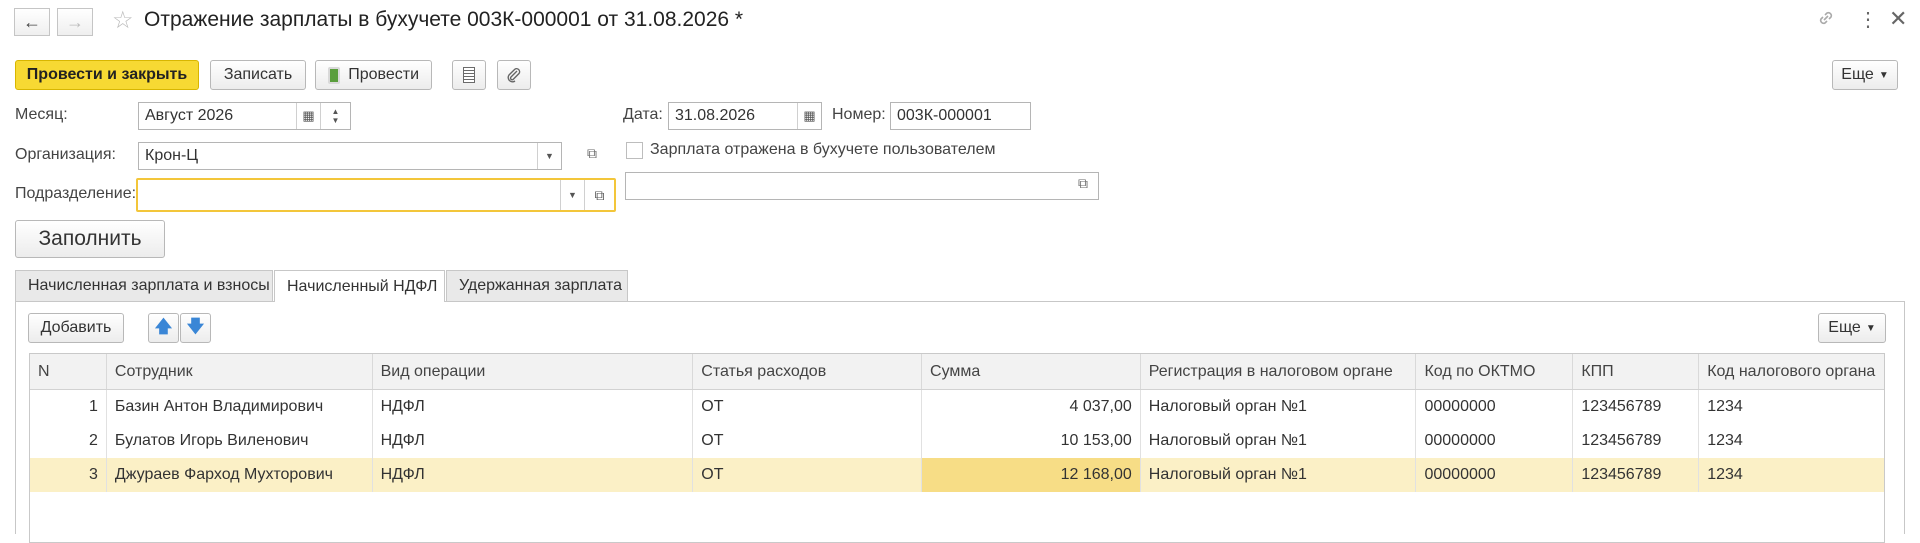  I want to click on column-header-tax-registration: Регистрация в налоговом органе, so click(1279, 371).